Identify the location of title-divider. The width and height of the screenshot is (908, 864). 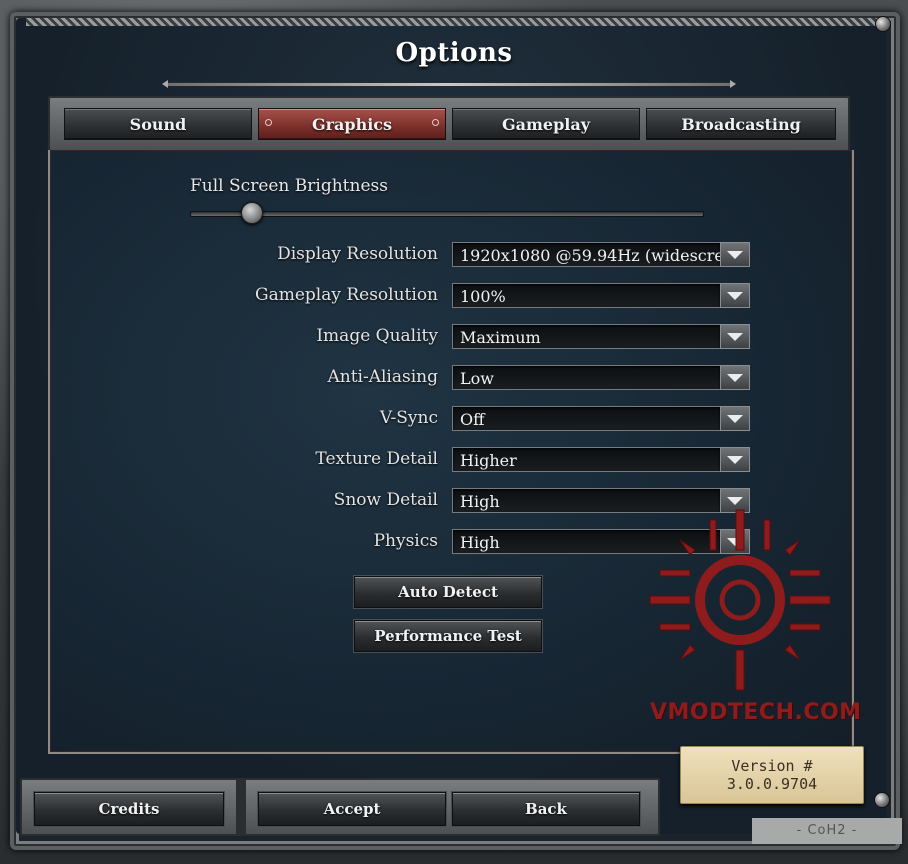
(449, 84).